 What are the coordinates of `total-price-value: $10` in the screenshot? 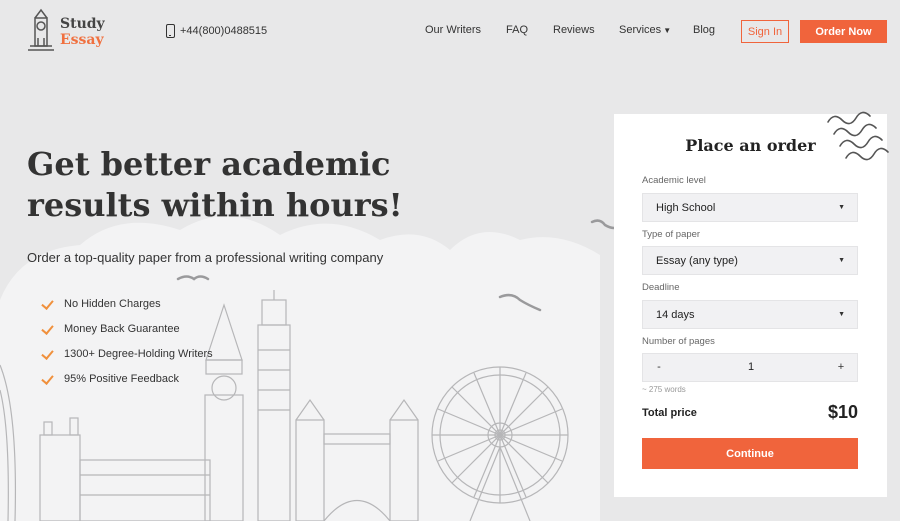 It's located at (842, 412).